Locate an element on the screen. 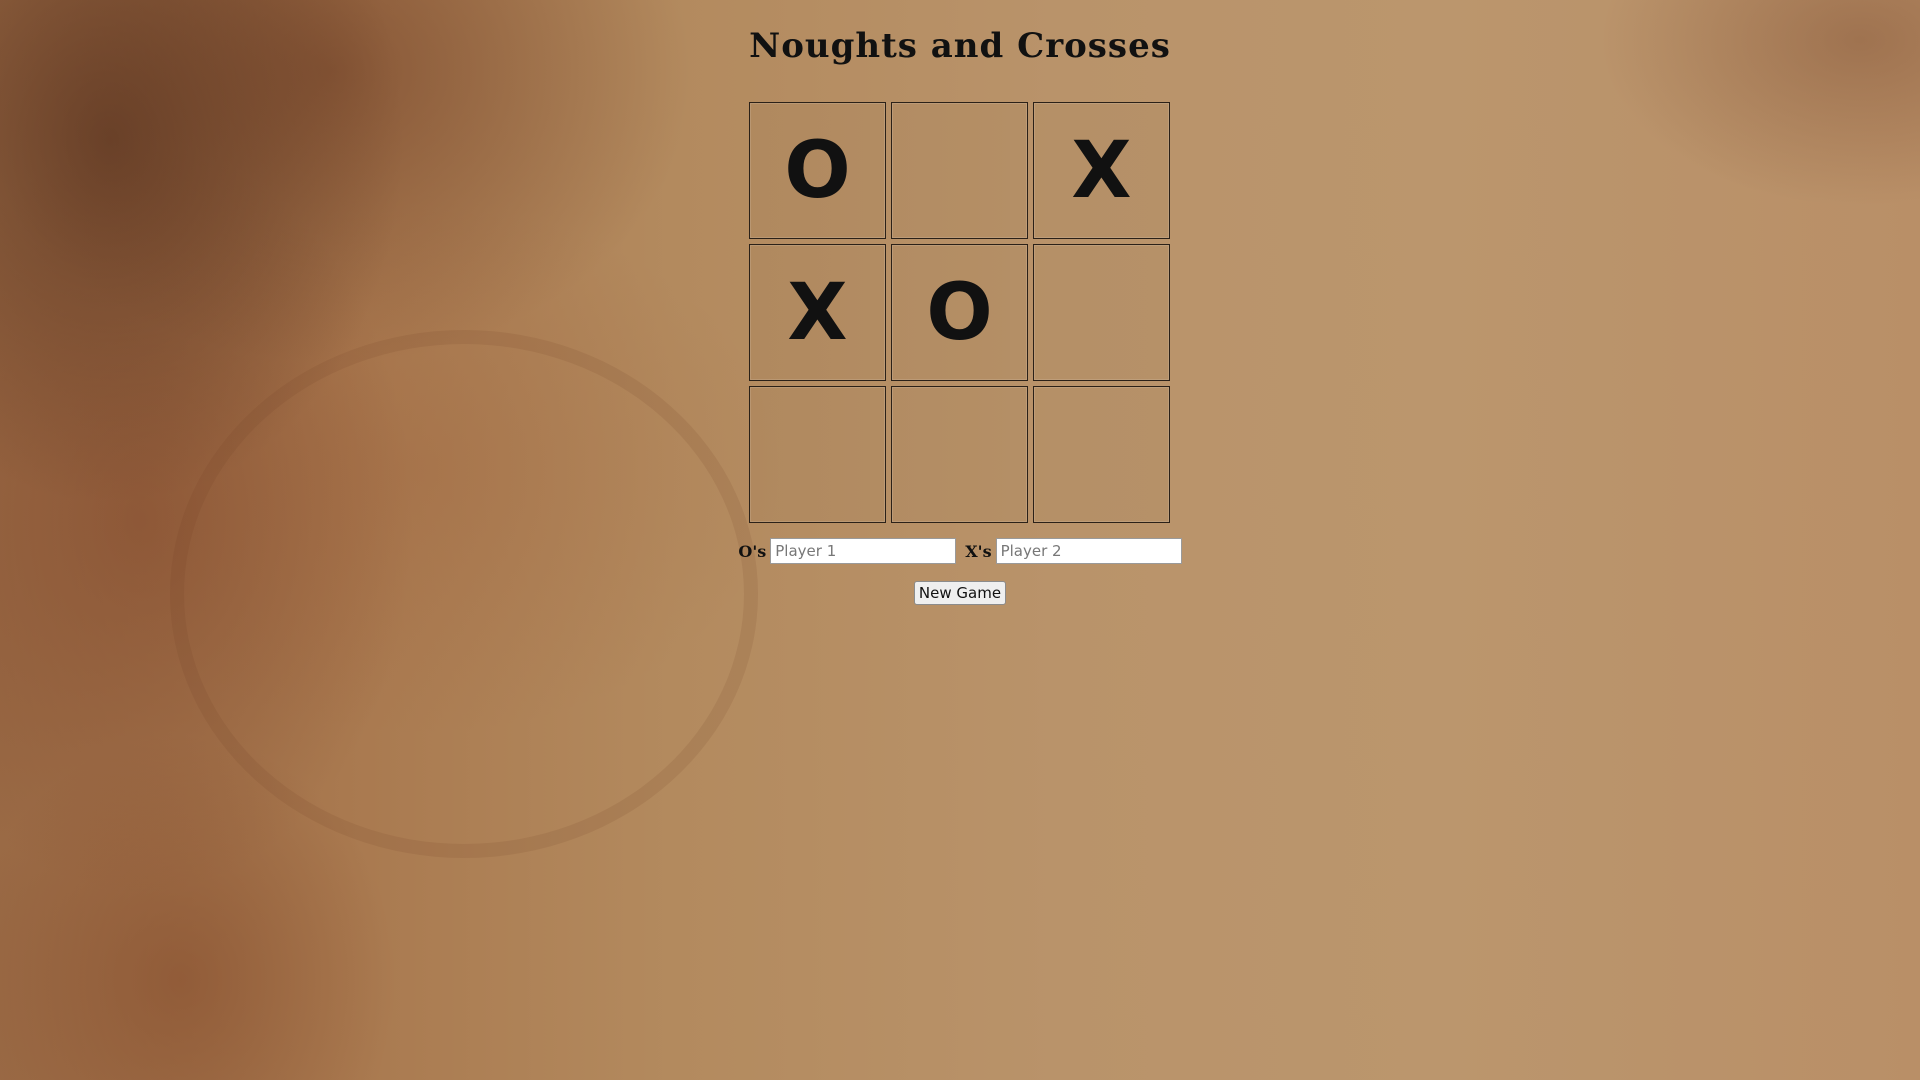  board-cell-3: X is located at coordinates (1101, 170).